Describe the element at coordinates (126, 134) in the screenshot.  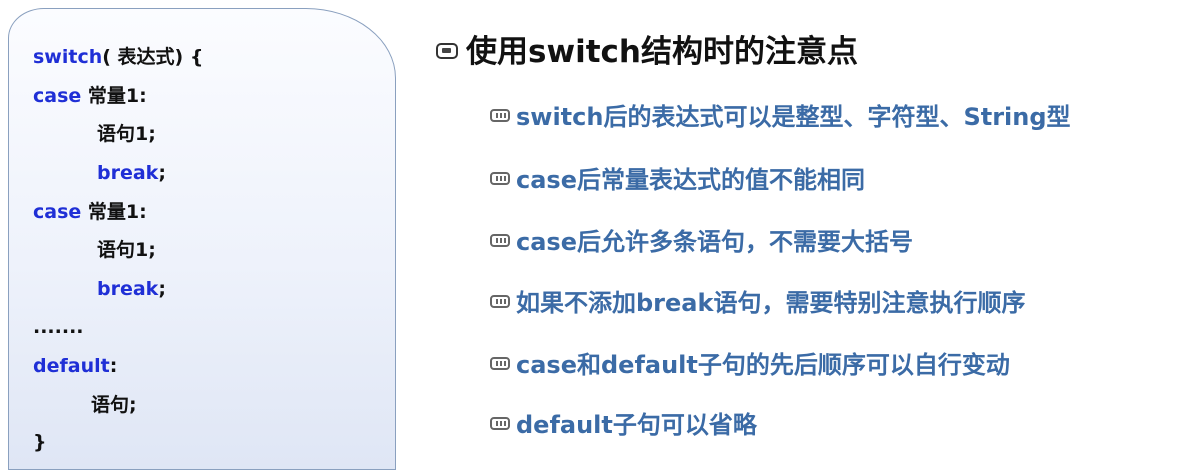
I see `code-line-statement-1: 语句1;` at that location.